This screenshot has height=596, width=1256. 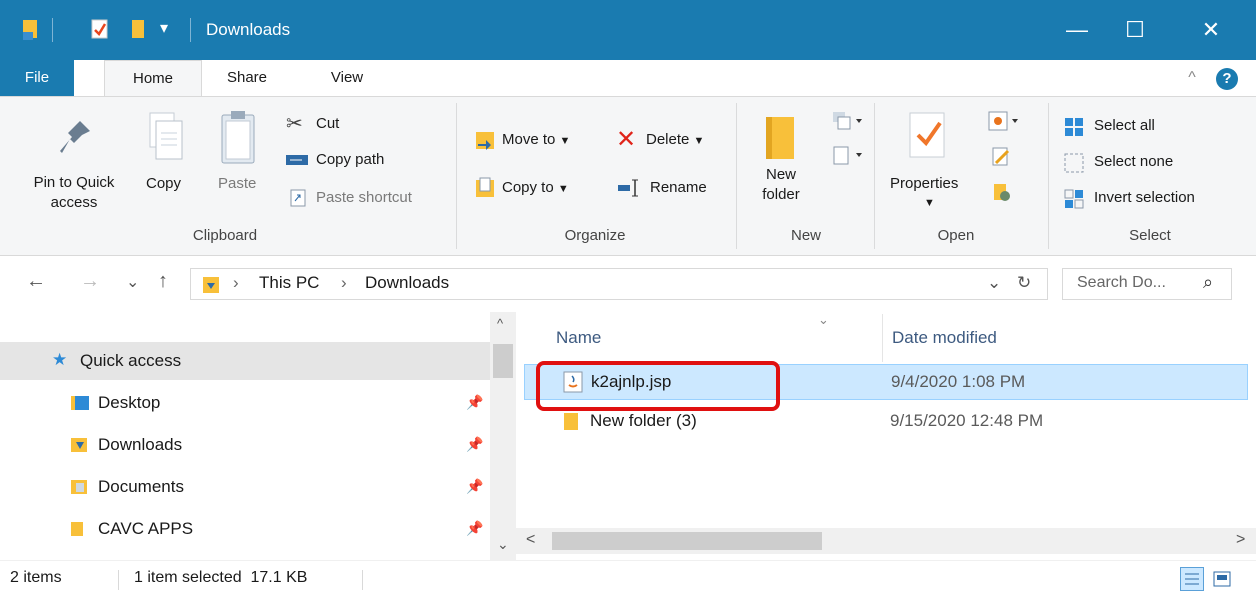 What do you see at coordinates (628, 188) in the screenshot?
I see `rename-icon` at bounding box center [628, 188].